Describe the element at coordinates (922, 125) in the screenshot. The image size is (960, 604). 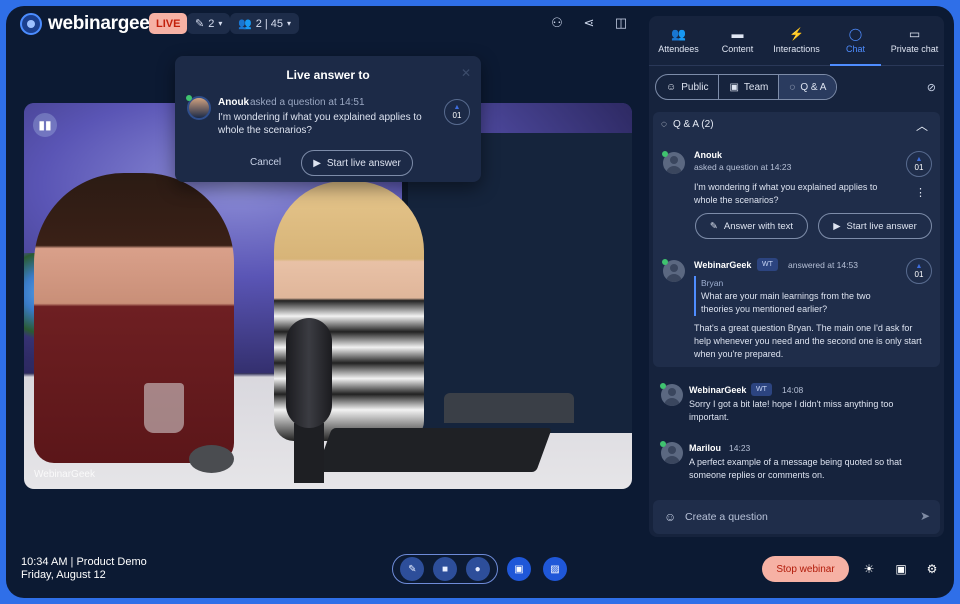
I see `chevron-up-icon: ︿` at that location.